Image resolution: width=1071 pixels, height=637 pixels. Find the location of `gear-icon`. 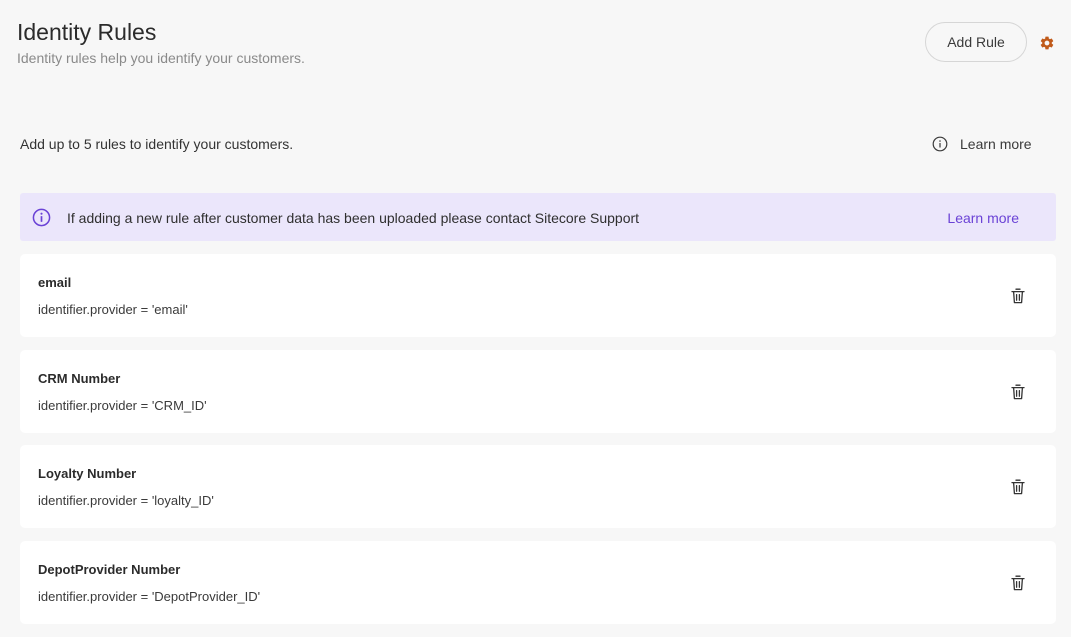

gear-icon is located at coordinates (1047, 43).